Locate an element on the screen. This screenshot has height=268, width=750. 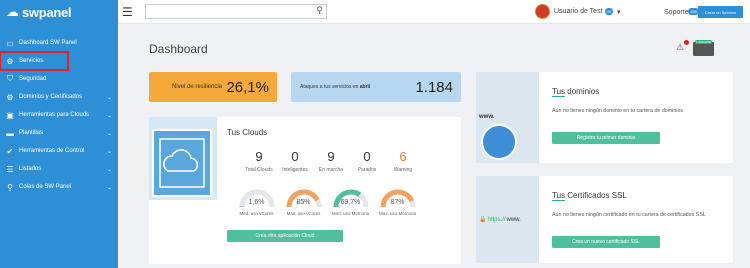
alert-dot is located at coordinates (686, 42).